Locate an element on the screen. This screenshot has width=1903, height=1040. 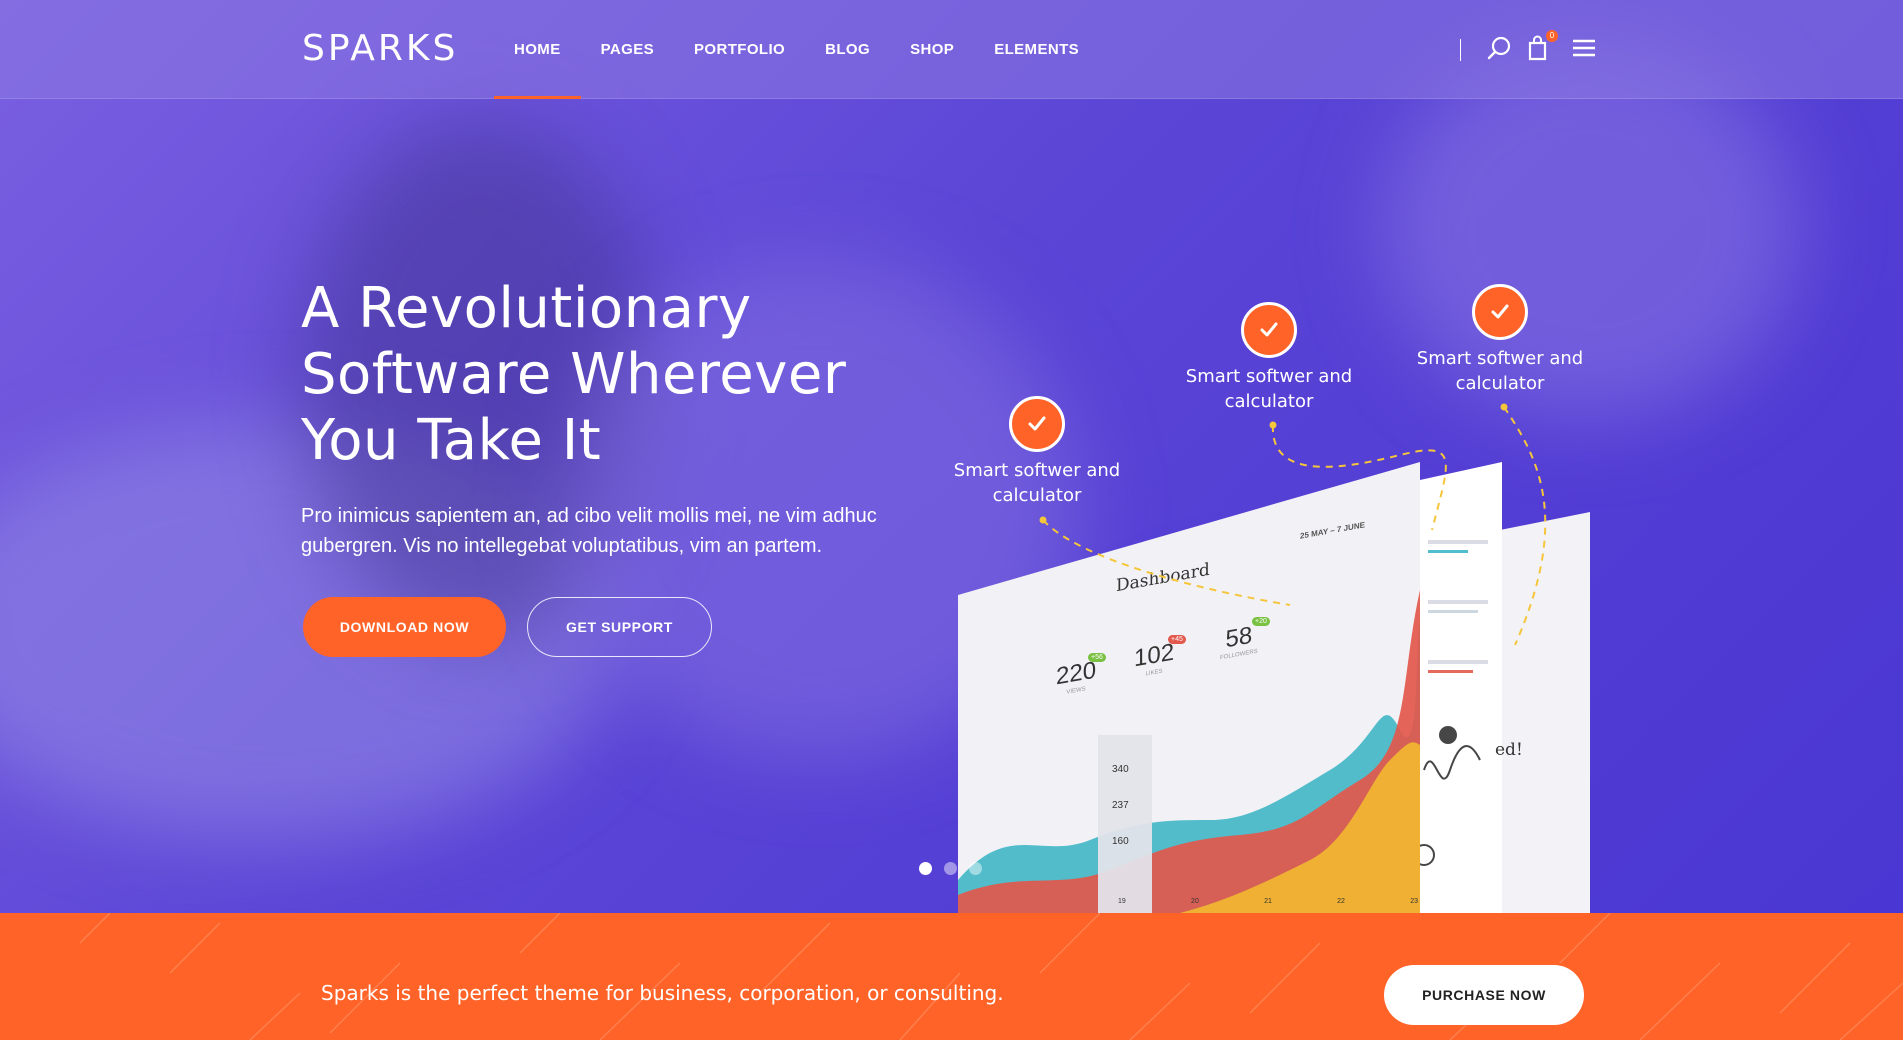
nav-item-blog: BLOG is located at coordinates (847, 49).